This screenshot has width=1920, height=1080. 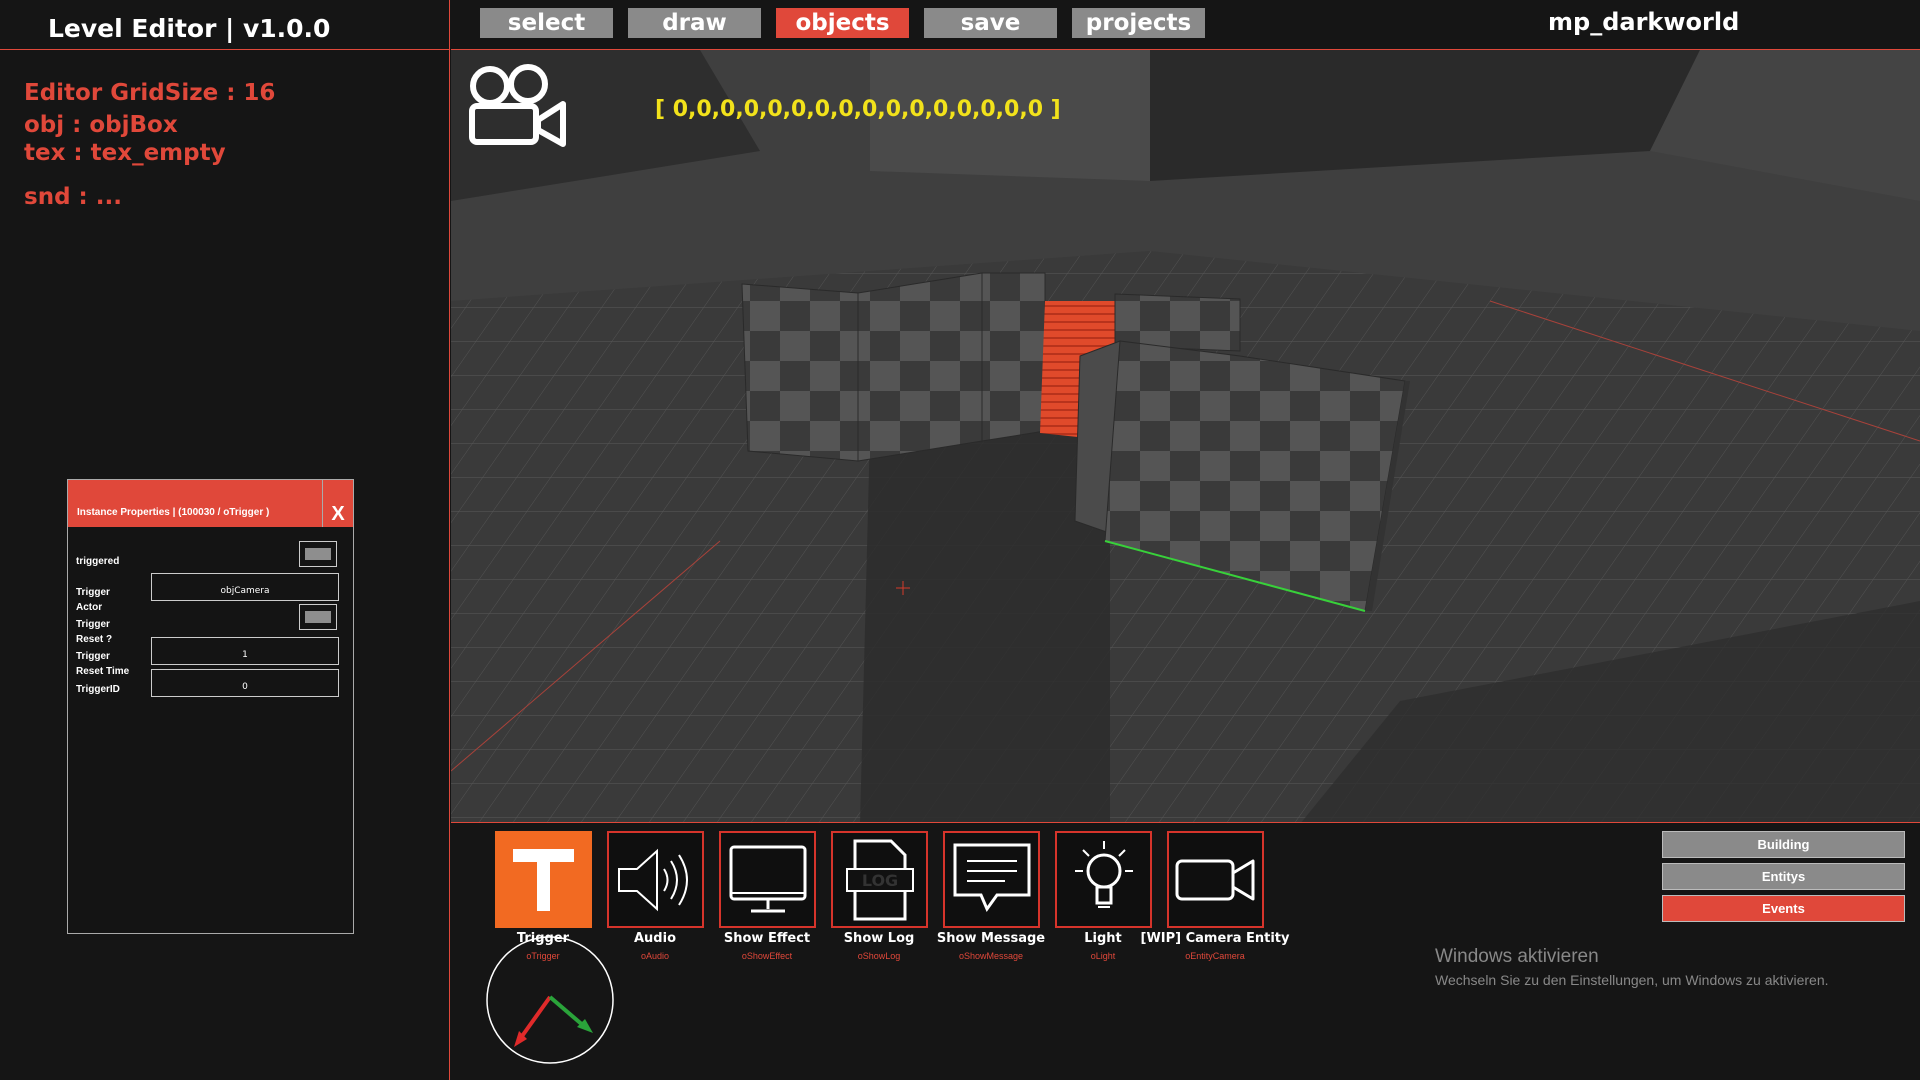 I want to click on entity-object-name: oEntityCamera, so click(x=1215, y=956).